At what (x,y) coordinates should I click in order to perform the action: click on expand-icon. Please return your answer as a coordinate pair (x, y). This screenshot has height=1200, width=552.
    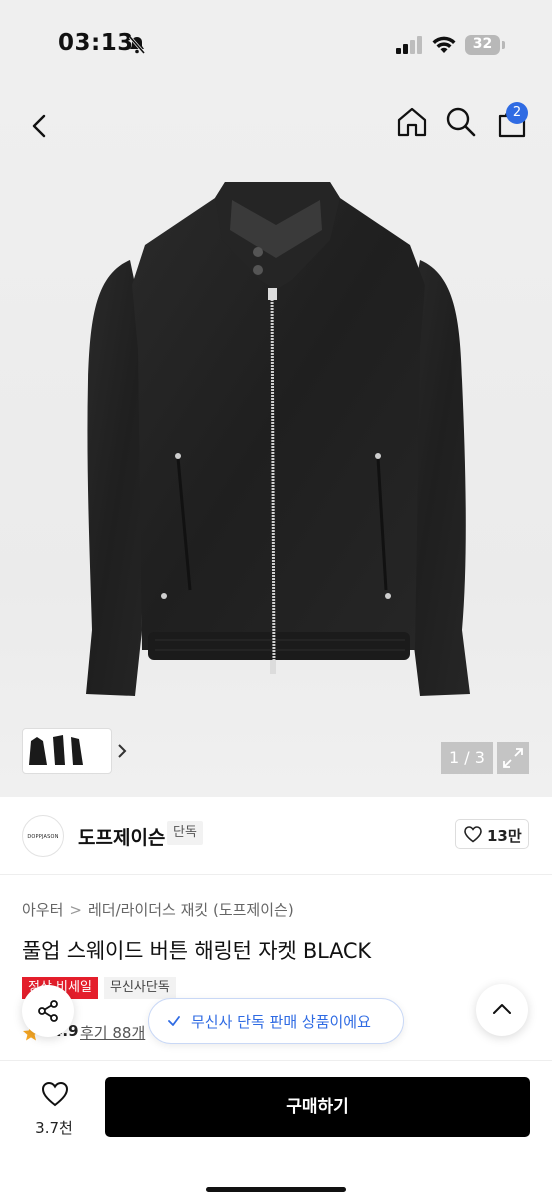
    Looking at the image, I should click on (513, 758).